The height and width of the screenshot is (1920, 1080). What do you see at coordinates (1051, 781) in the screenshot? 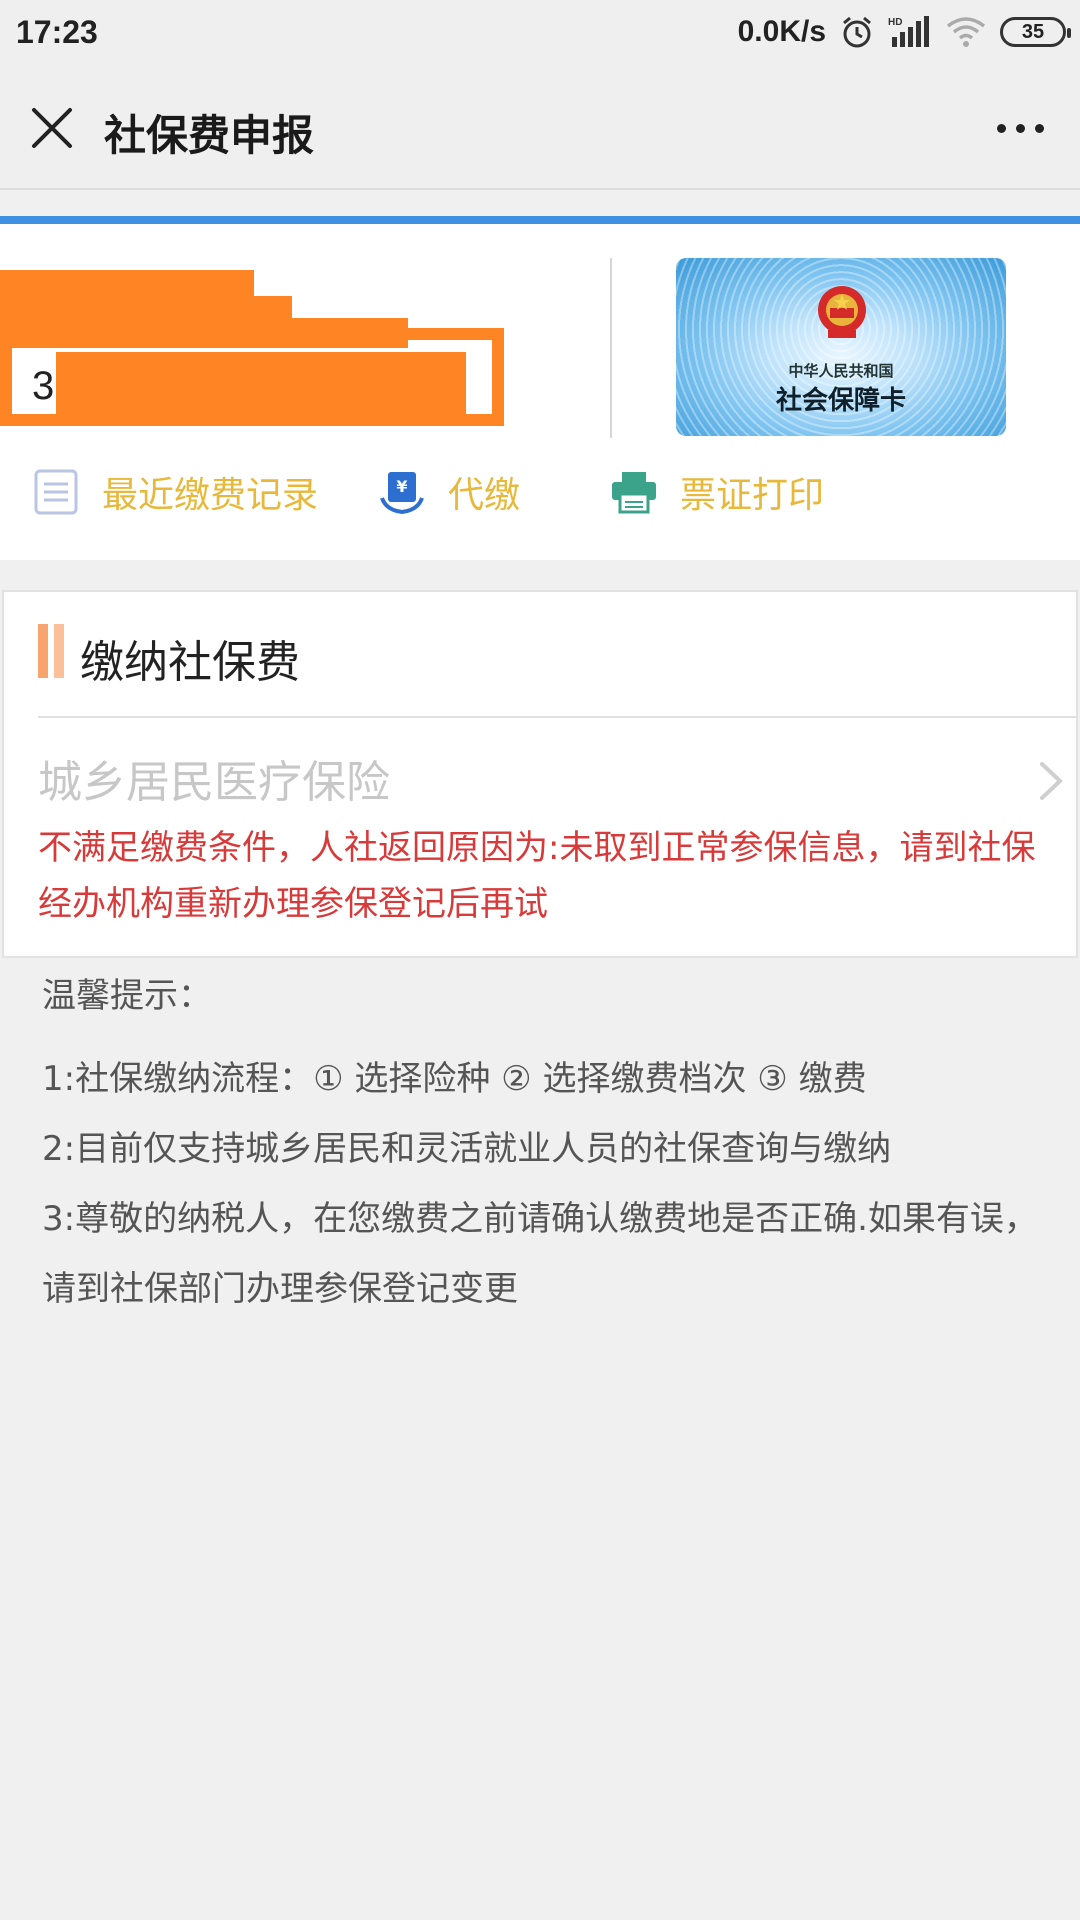
I see `chevron-right-icon` at bounding box center [1051, 781].